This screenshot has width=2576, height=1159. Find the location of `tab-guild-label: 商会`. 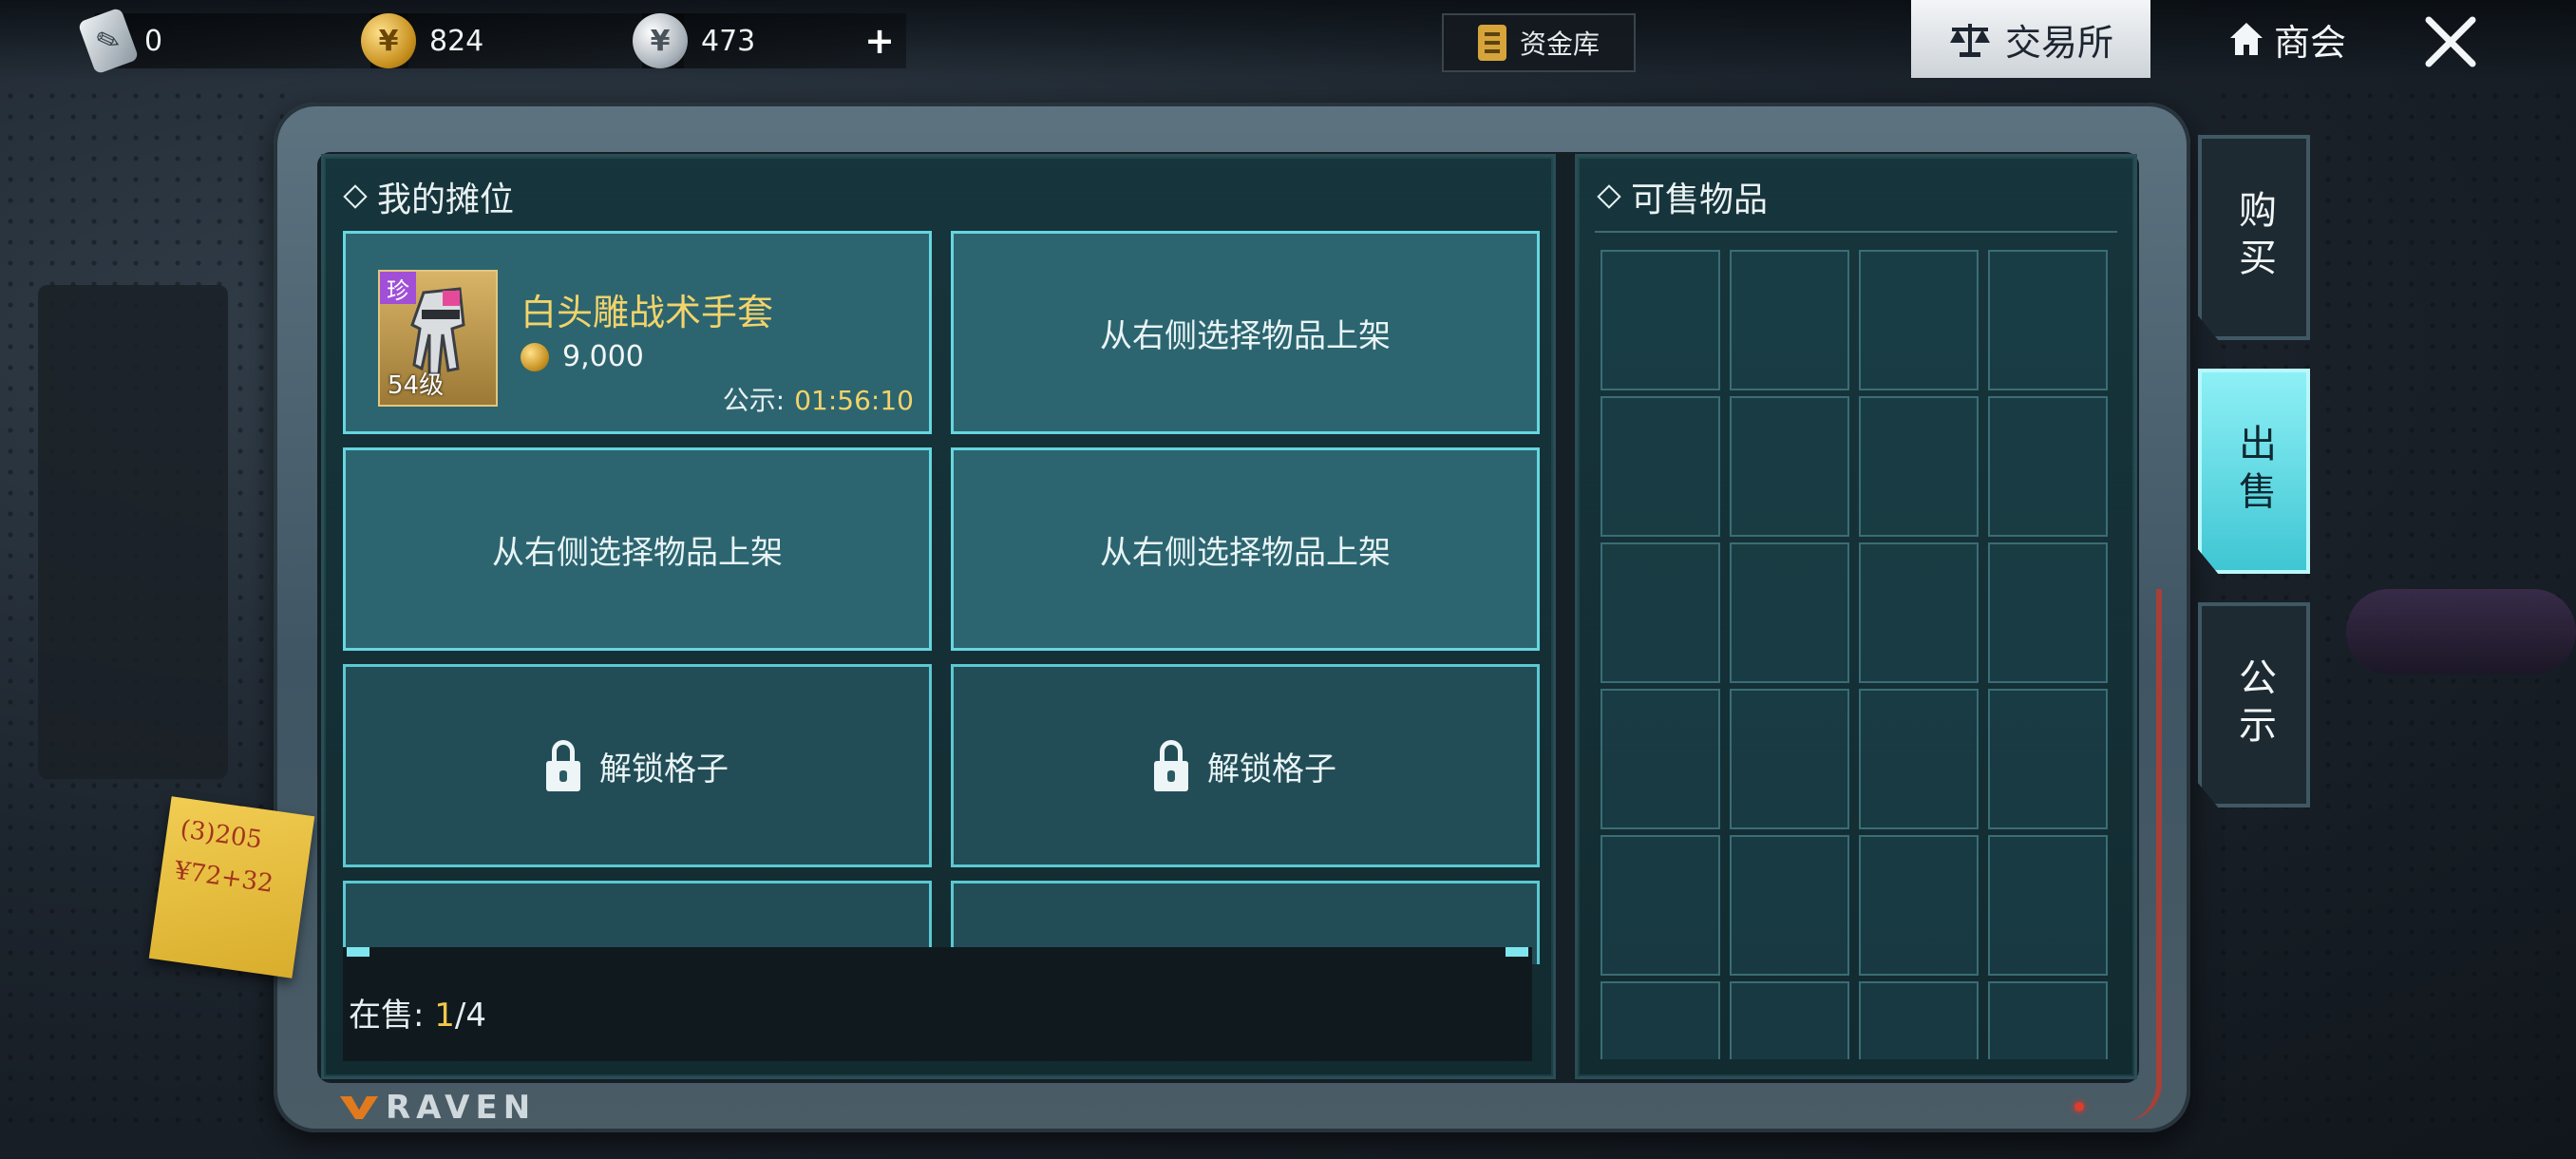

tab-guild-label: 商会 is located at coordinates (2309, 42).